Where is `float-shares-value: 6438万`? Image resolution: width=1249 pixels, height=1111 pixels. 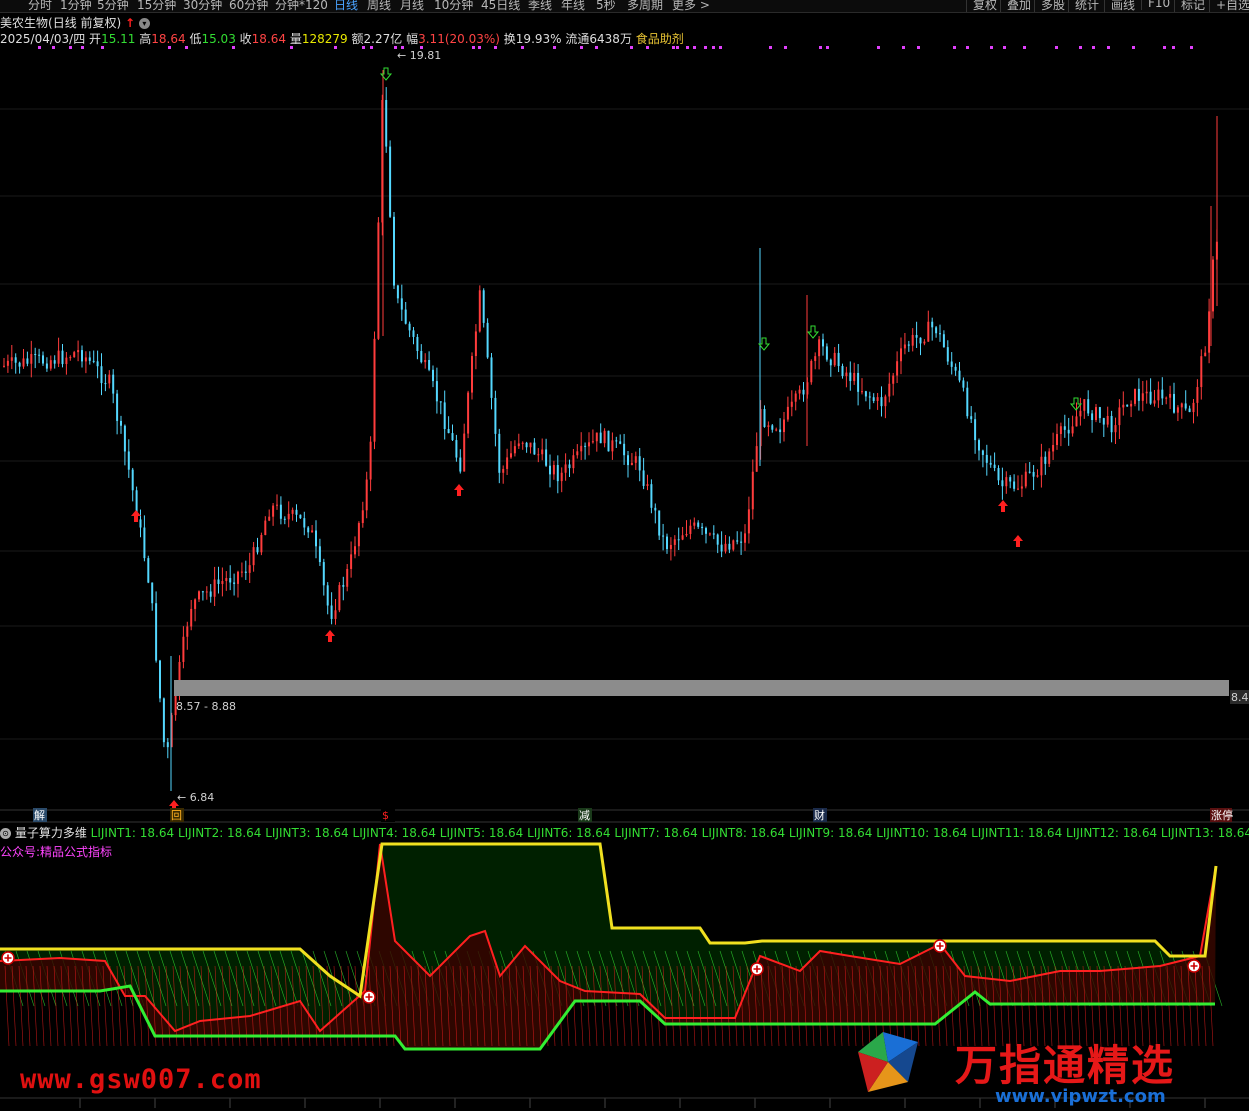
float-shares-value: 6438万 is located at coordinates (610, 39).